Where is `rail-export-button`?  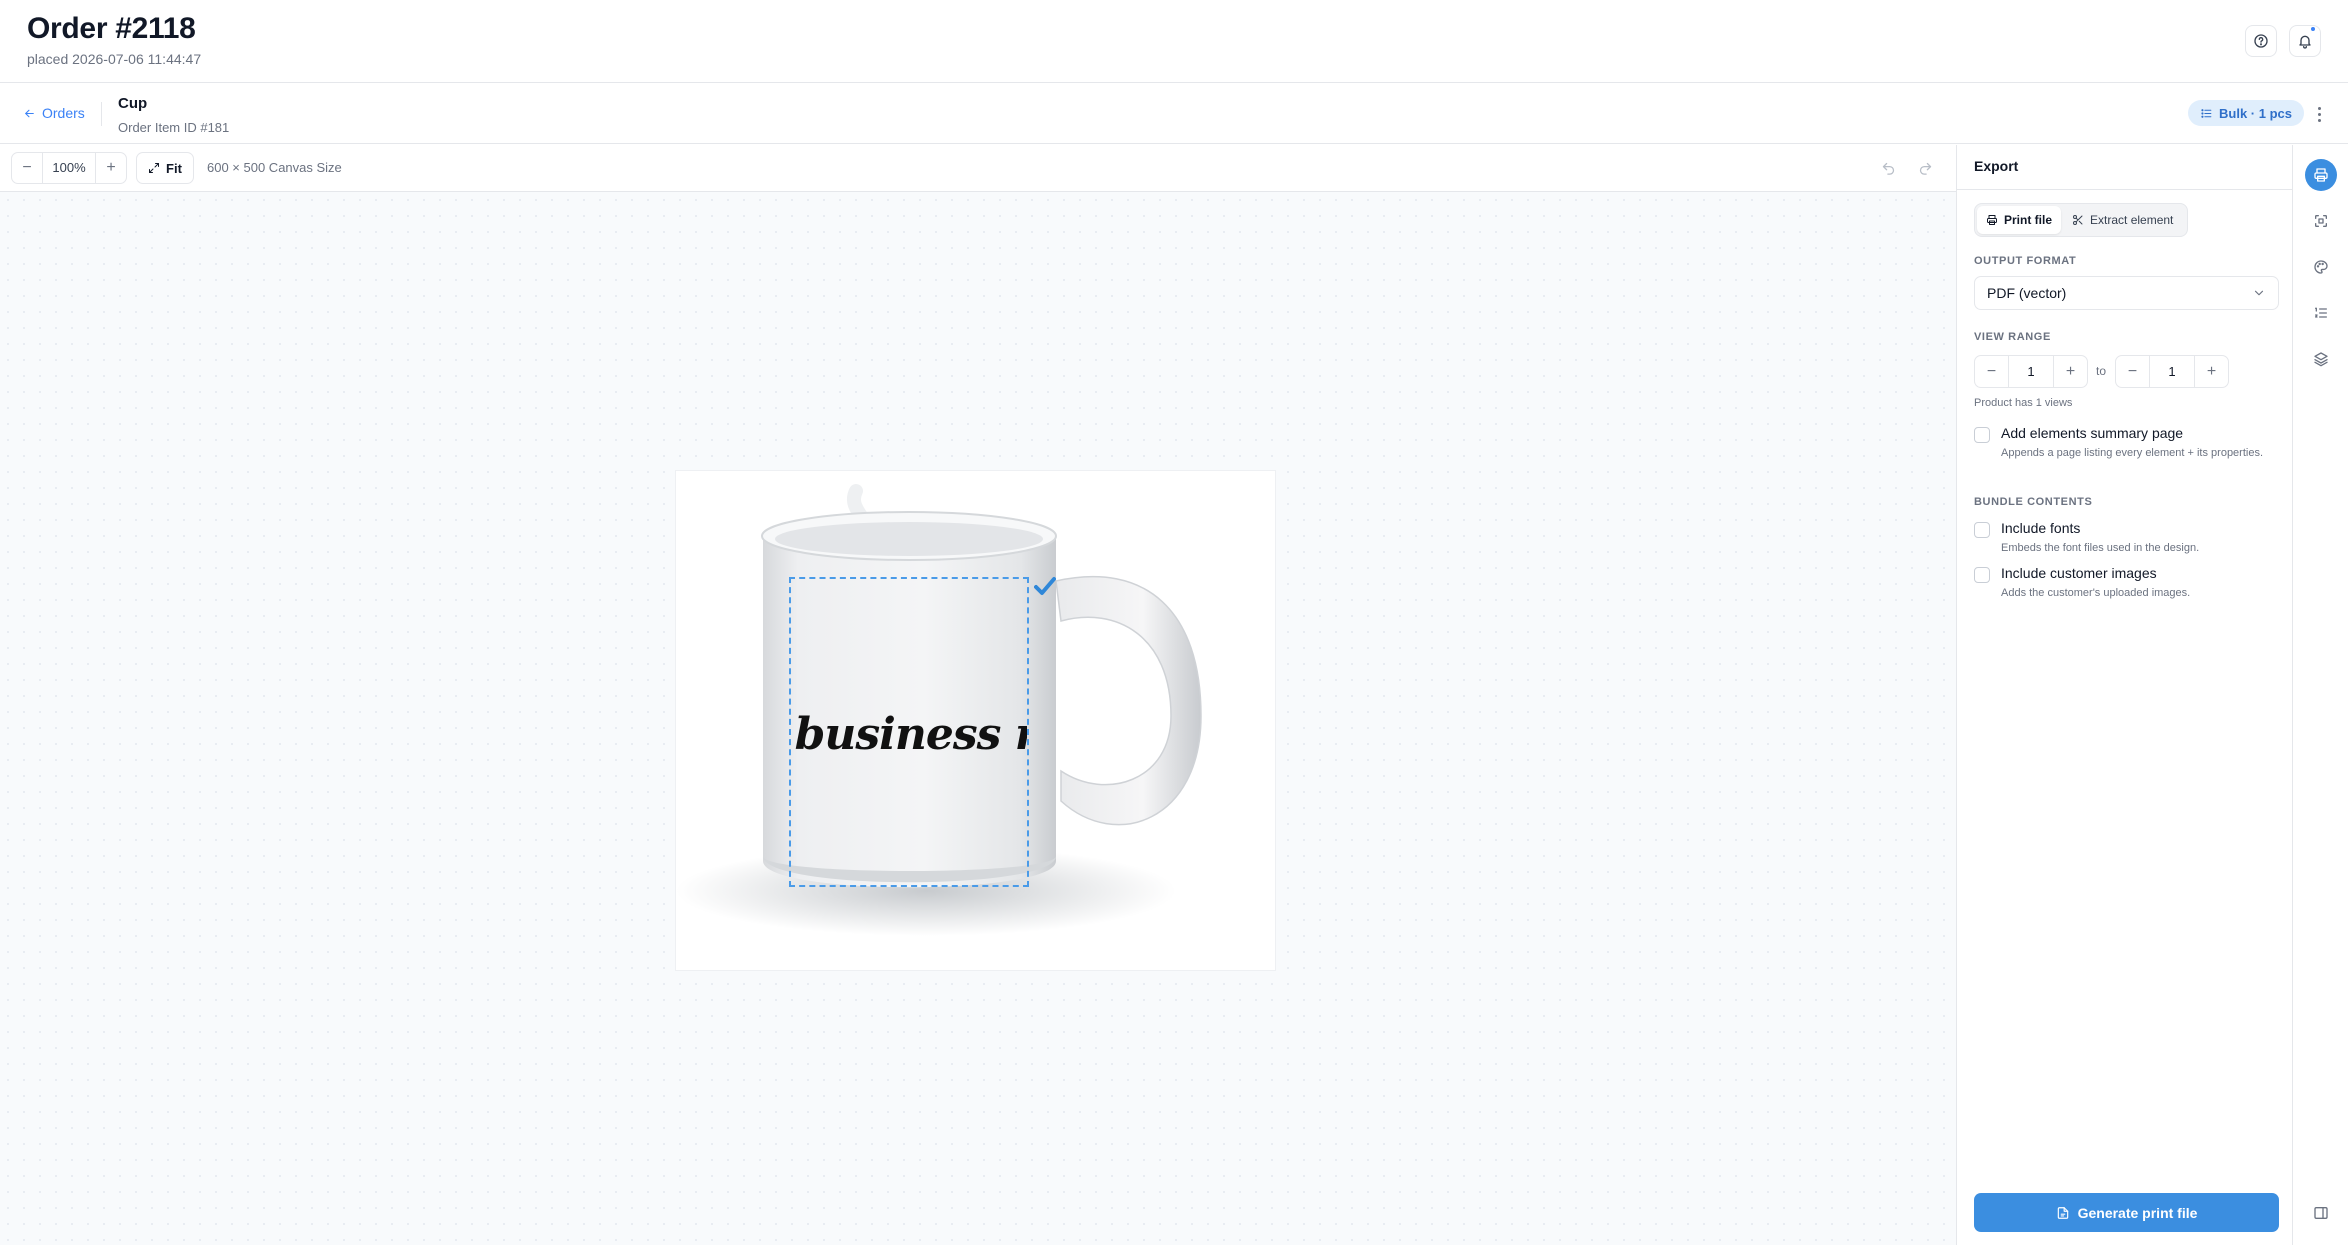 rail-export-button is located at coordinates (2321, 175).